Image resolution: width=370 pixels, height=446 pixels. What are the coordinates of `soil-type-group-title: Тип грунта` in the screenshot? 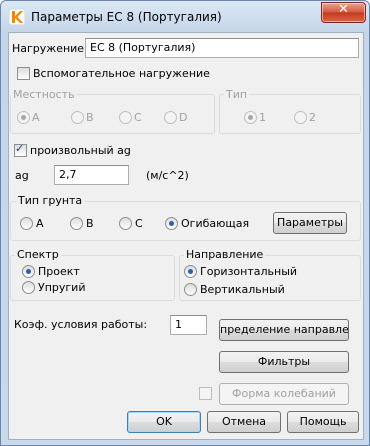 It's located at (50, 200).